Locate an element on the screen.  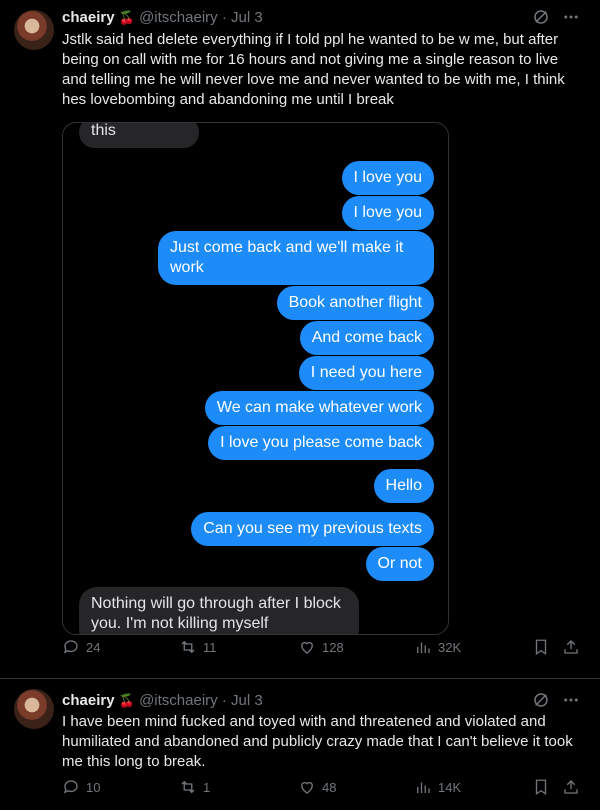
reply-button: 10 is located at coordinates (81, 787).